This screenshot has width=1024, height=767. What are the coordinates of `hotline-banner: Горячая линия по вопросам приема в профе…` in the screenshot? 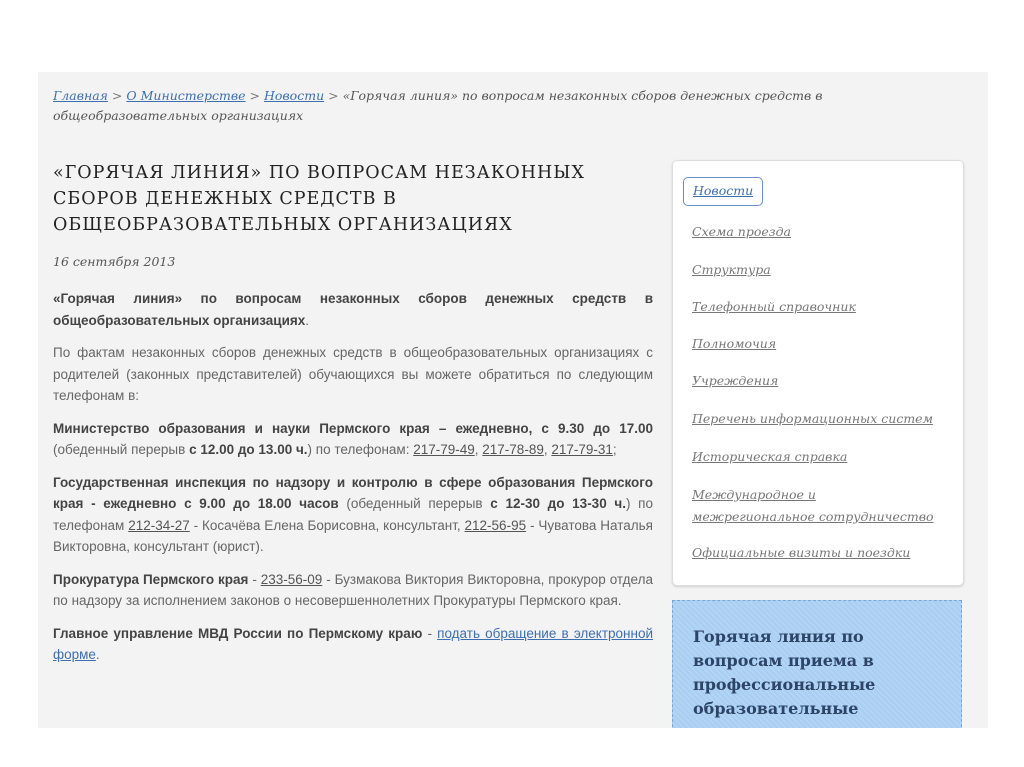 It's located at (817, 664).